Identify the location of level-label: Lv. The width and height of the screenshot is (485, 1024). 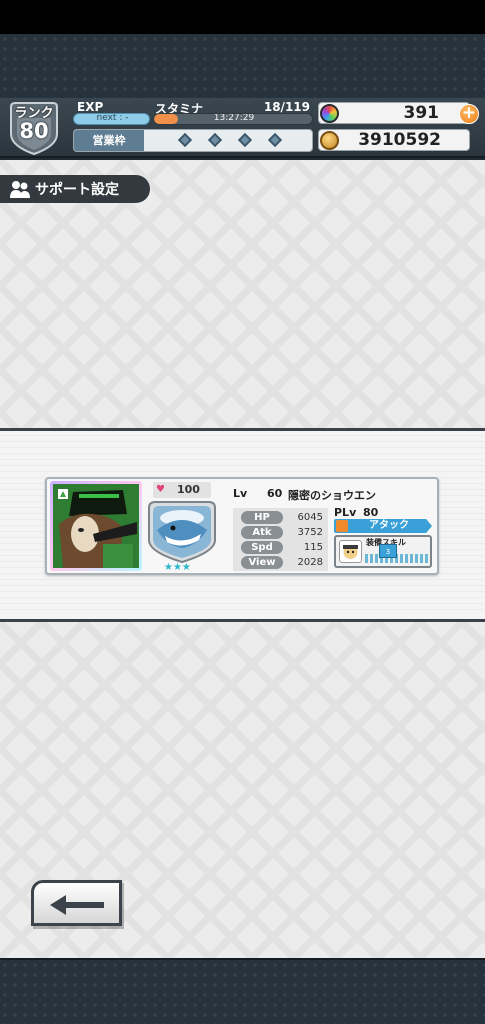
(240, 493).